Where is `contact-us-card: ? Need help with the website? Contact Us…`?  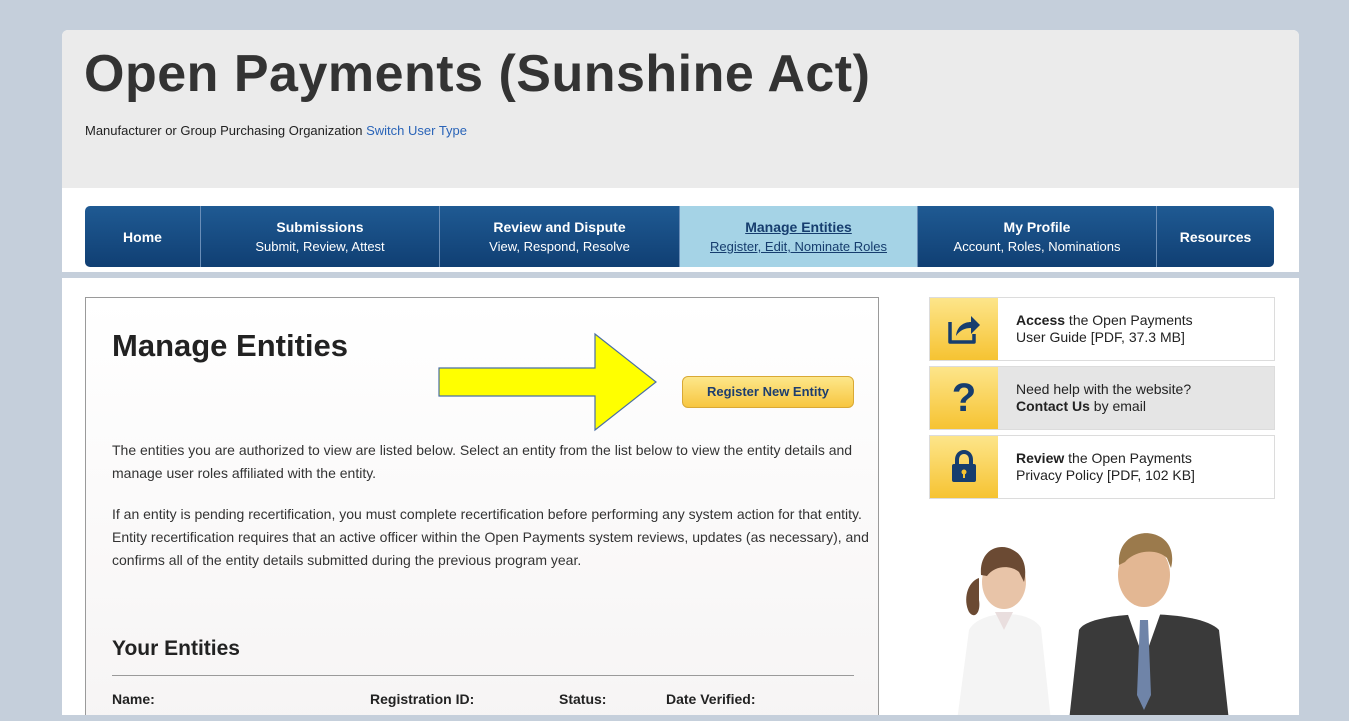
contact-us-card: ? Need help with the website? Contact Us… is located at coordinates (1102, 398).